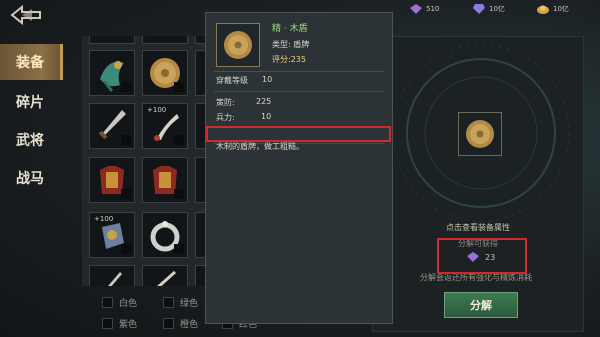  I want to click on tab-generals: 武将, so click(30, 140).